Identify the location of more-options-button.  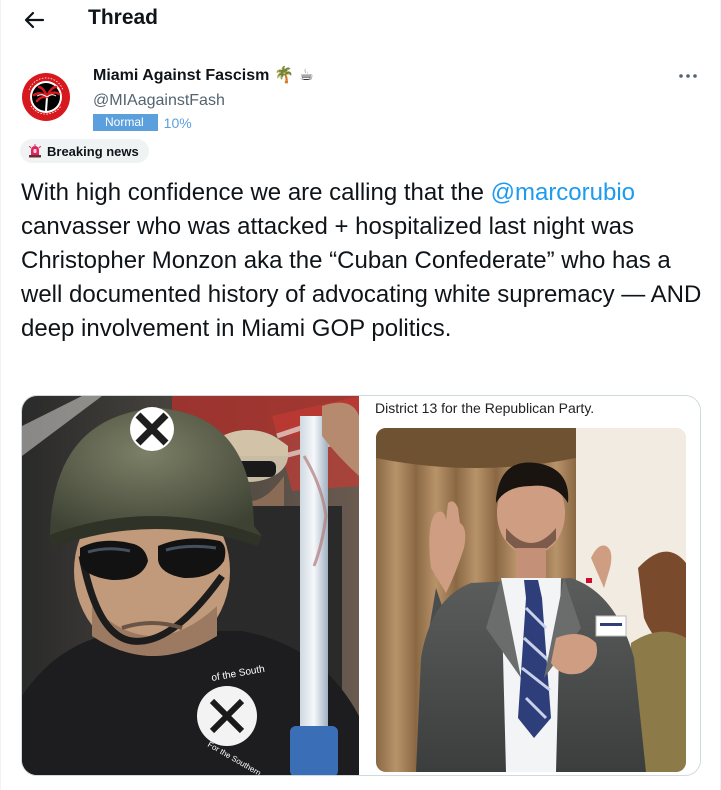
(688, 76).